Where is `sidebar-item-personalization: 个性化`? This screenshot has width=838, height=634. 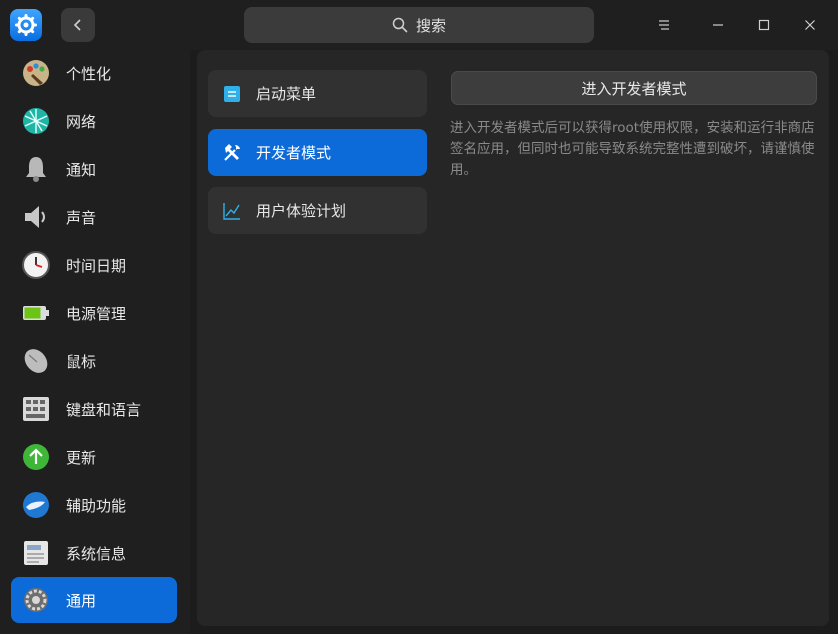
sidebar-item-personalization: 个性化 is located at coordinates (94, 73).